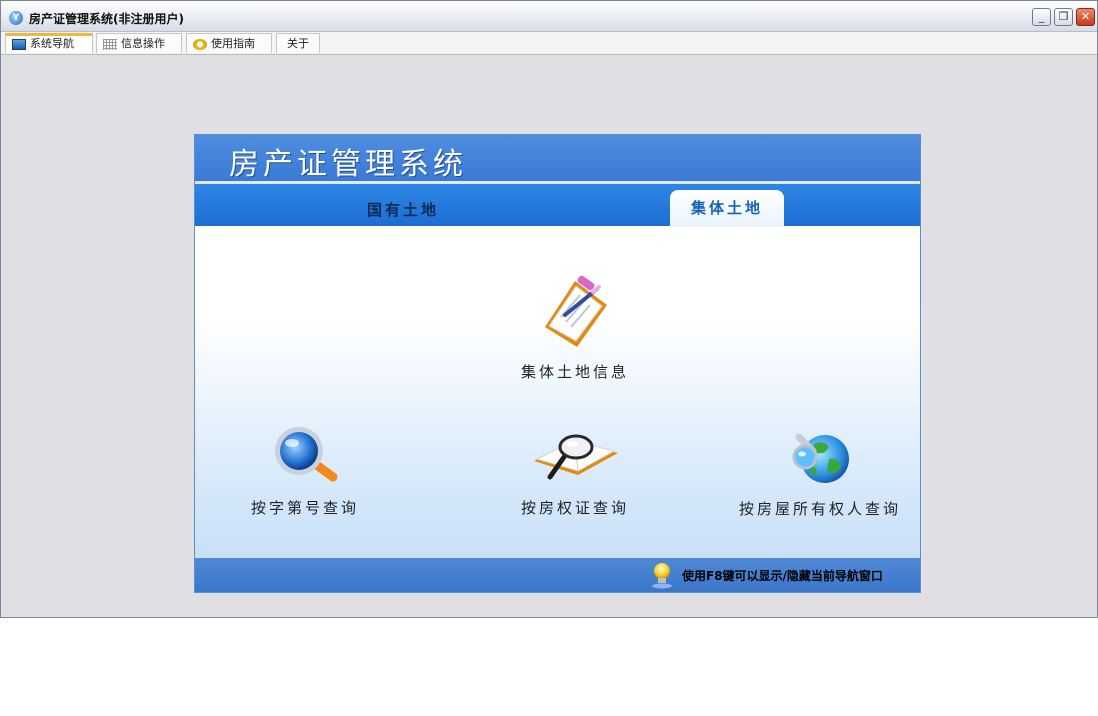 This screenshot has height=716, width=1098. I want to click on tab-state-land: 国有土地, so click(403, 209).